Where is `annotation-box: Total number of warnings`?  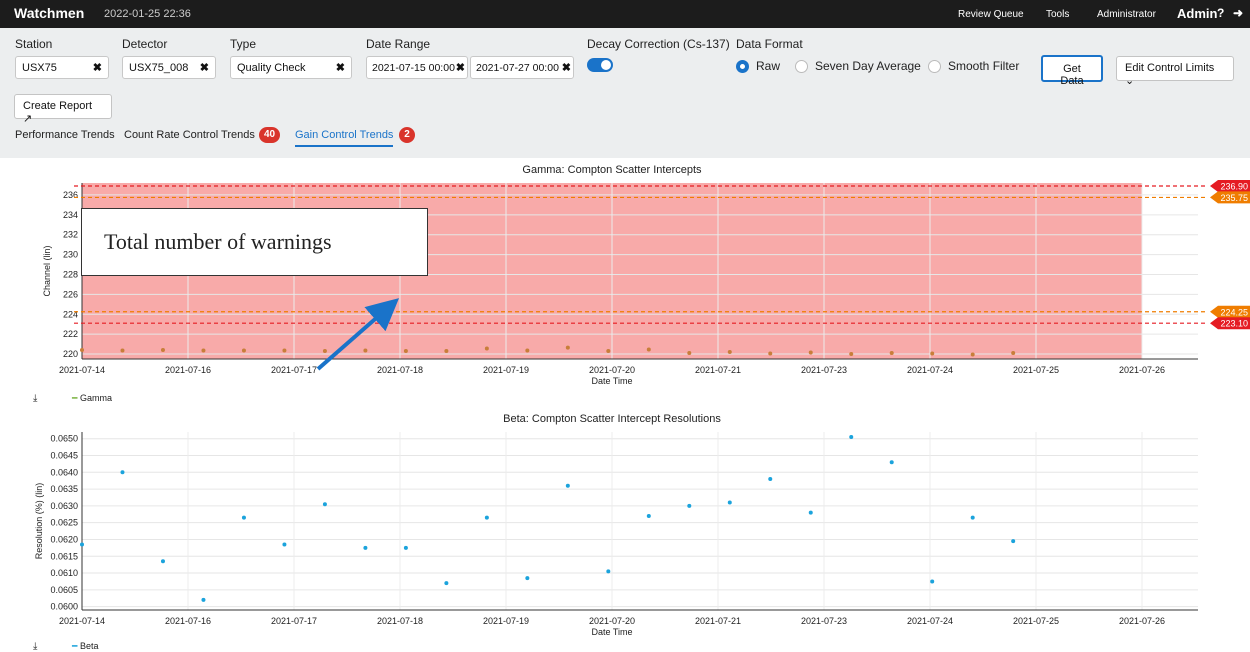 annotation-box: Total number of warnings is located at coordinates (254, 242).